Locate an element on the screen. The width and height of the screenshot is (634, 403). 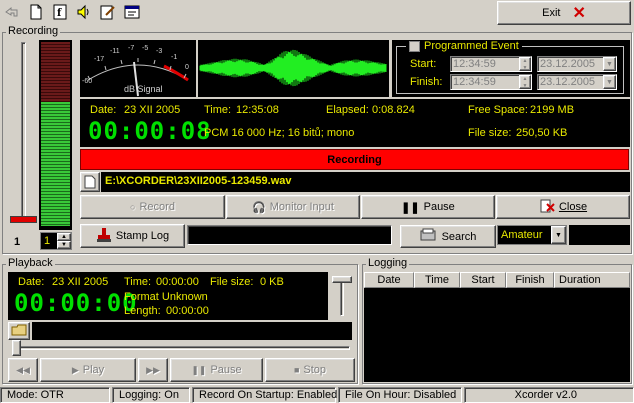
play-icon: ▶ is located at coordinates (75, 369).